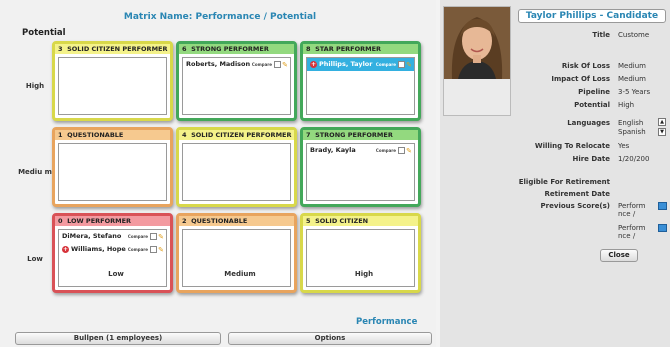  I want to click on close-button: Close, so click(619, 255).